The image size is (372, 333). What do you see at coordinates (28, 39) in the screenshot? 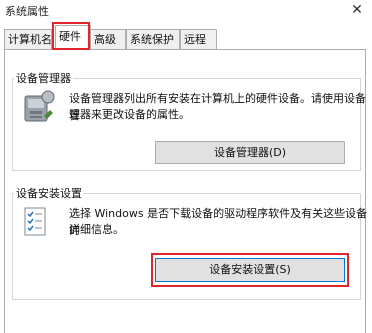
I see `tab-computer-name: 计算机名` at bounding box center [28, 39].